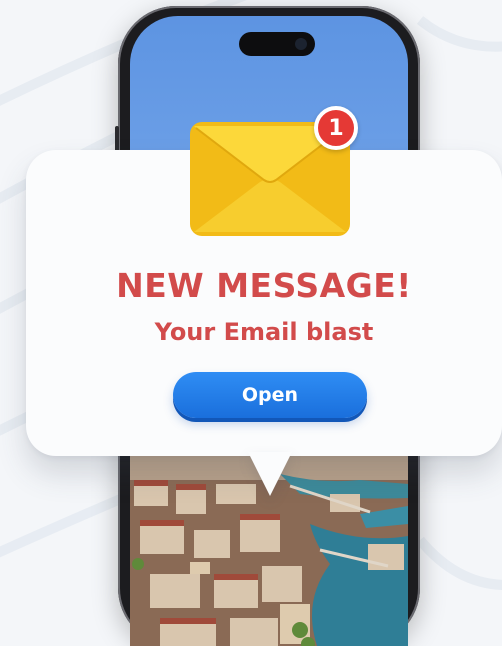 This screenshot has height=646, width=502. What do you see at coordinates (270, 474) in the screenshot?
I see `notification-card-pointer` at bounding box center [270, 474].